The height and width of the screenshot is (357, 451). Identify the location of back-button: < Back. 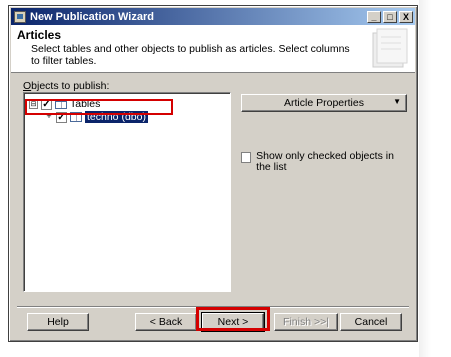
(166, 322).